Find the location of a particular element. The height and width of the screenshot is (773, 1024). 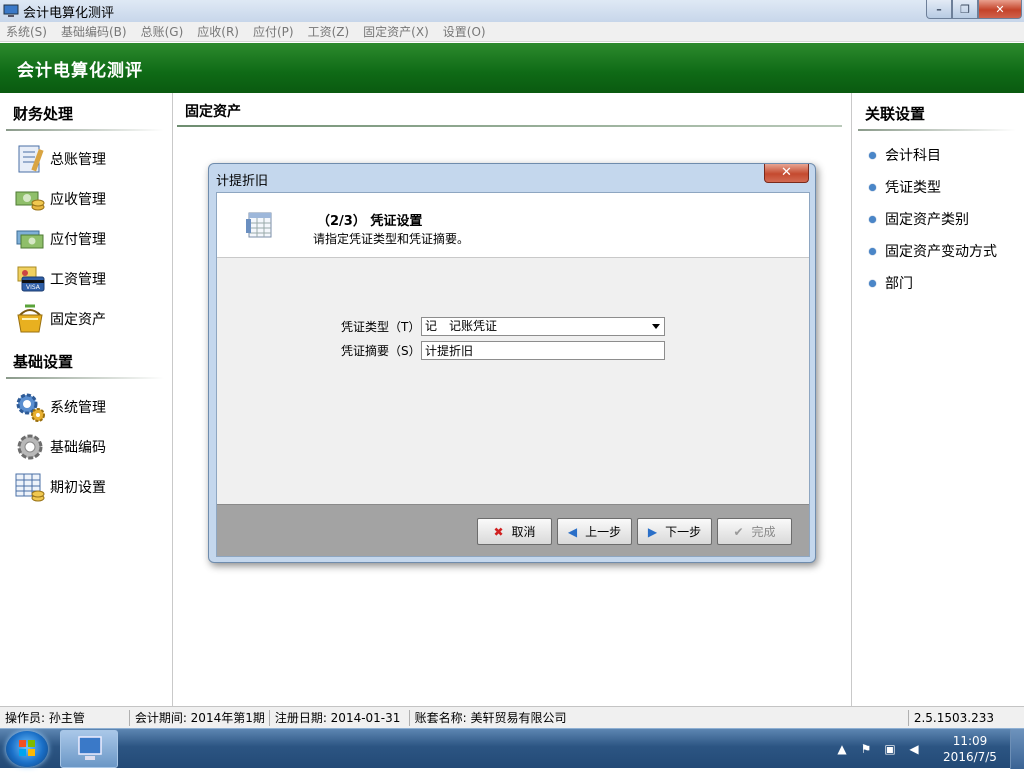

nav-label: 基础编码 is located at coordinates (78, 448).